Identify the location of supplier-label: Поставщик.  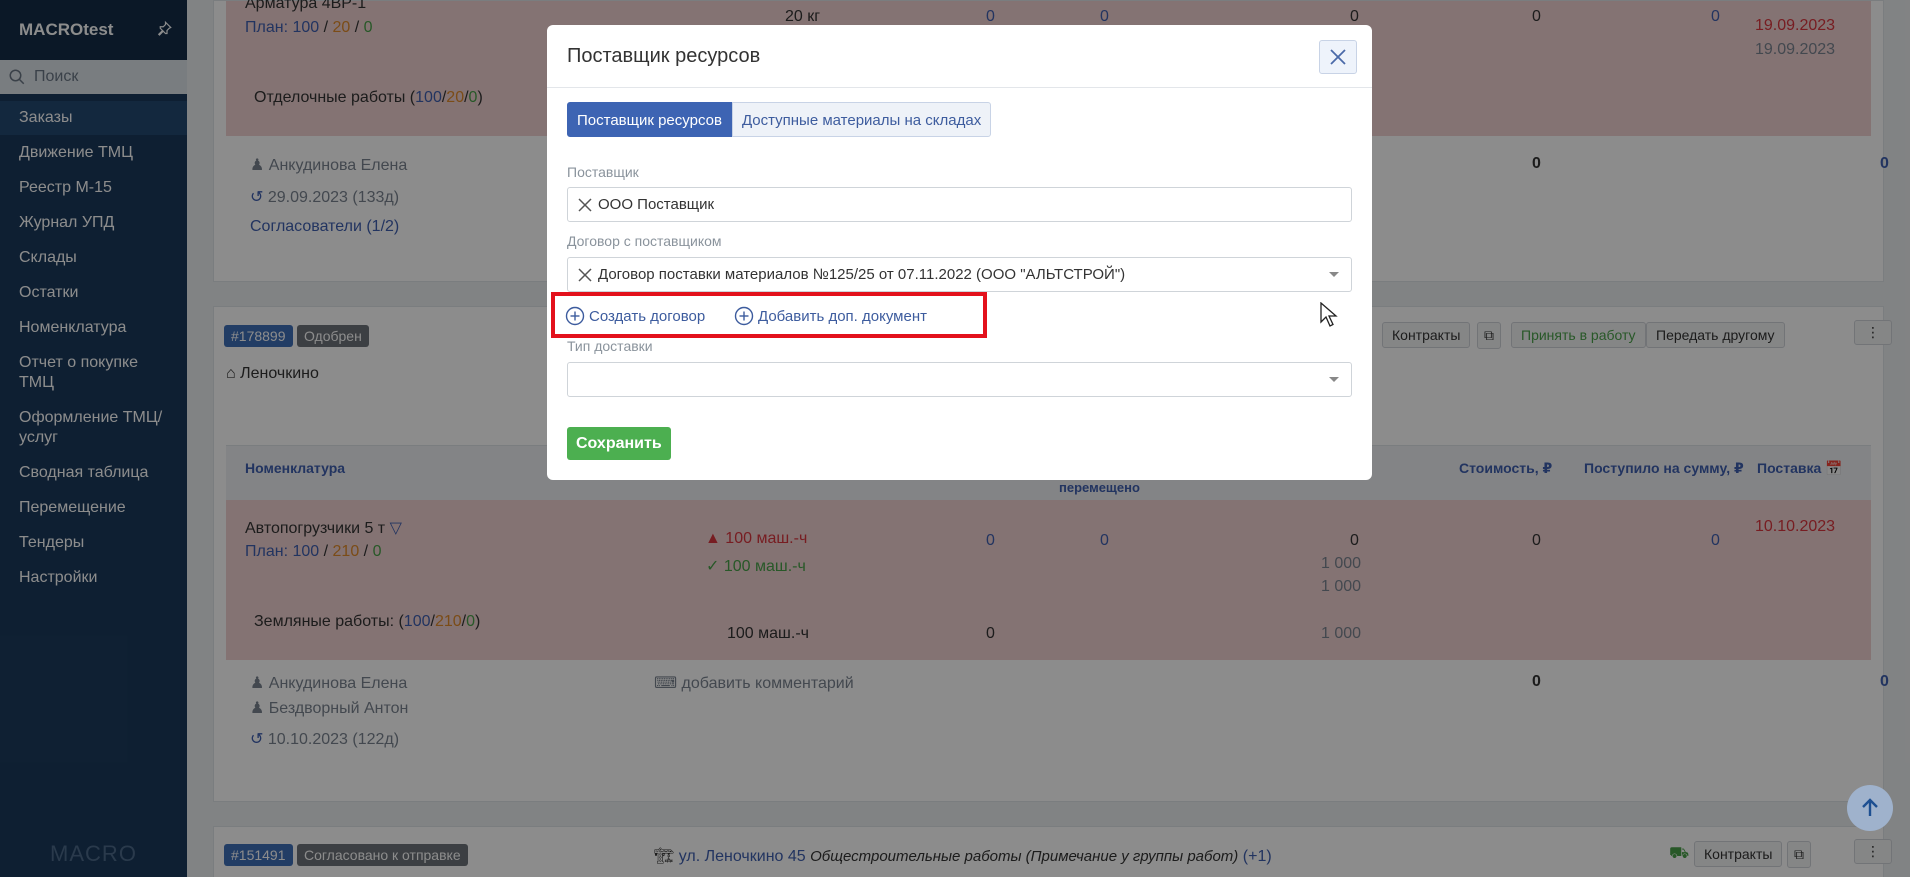
(603, 172).